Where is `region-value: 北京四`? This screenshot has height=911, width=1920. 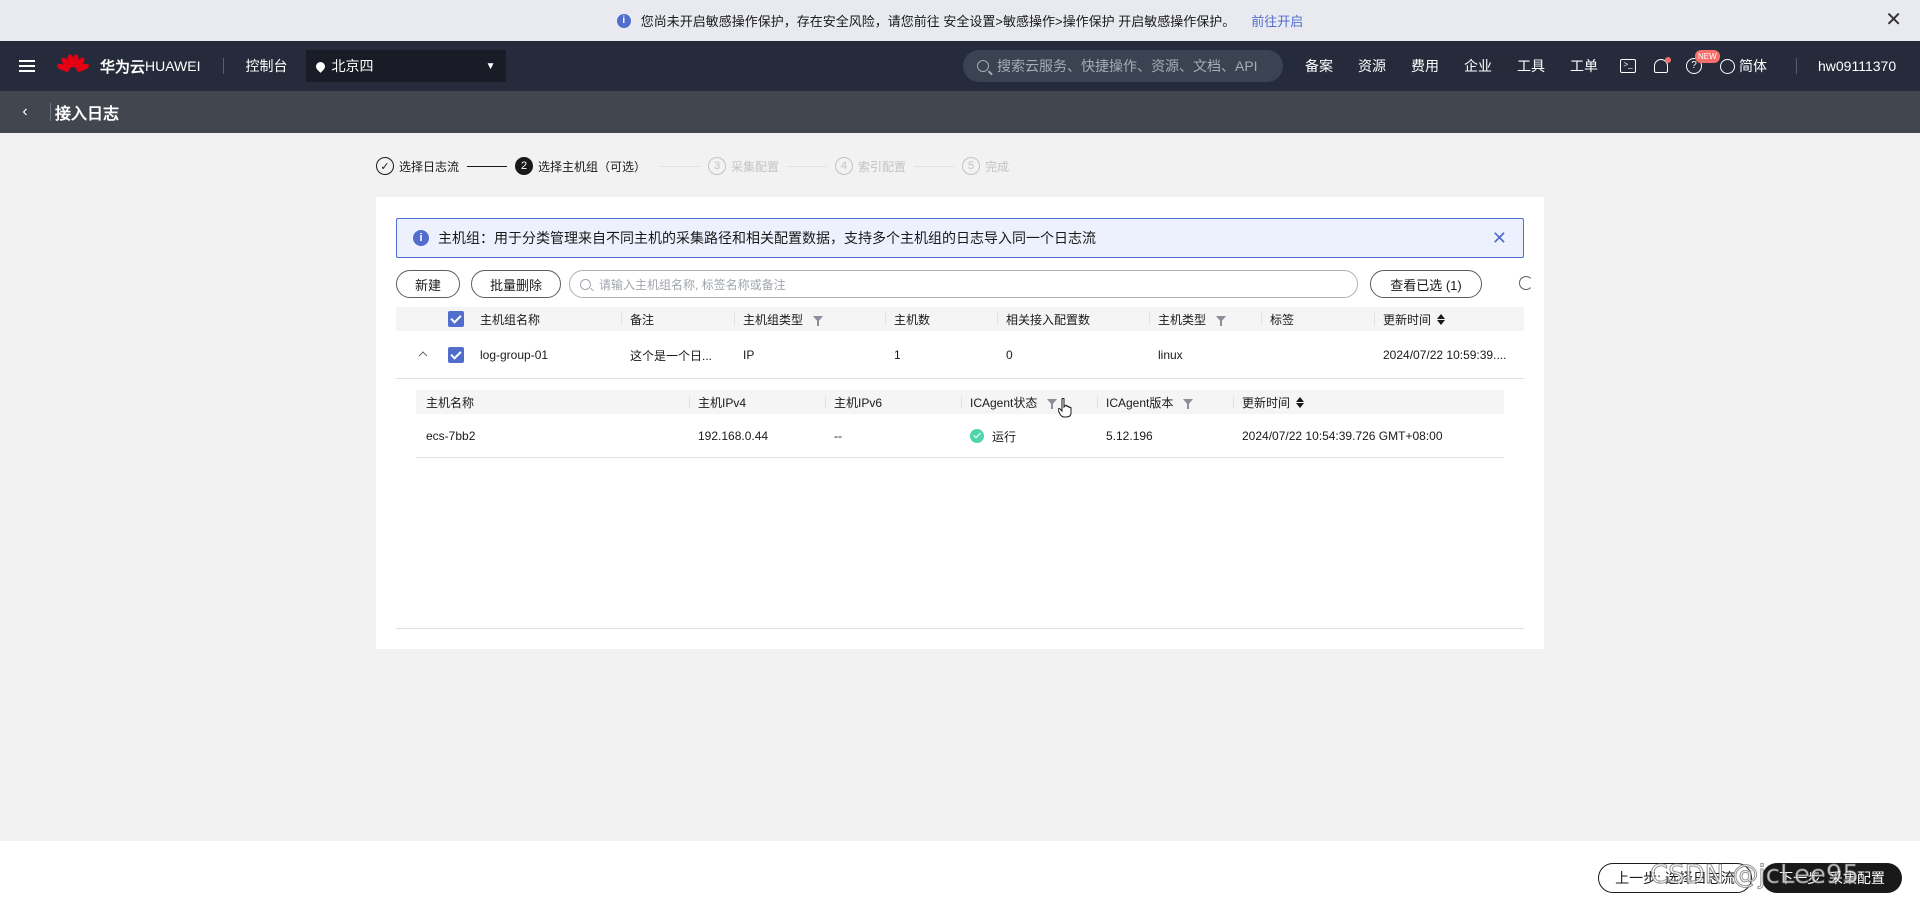 region-value: 北京四 is located at coordinates (352, 66).